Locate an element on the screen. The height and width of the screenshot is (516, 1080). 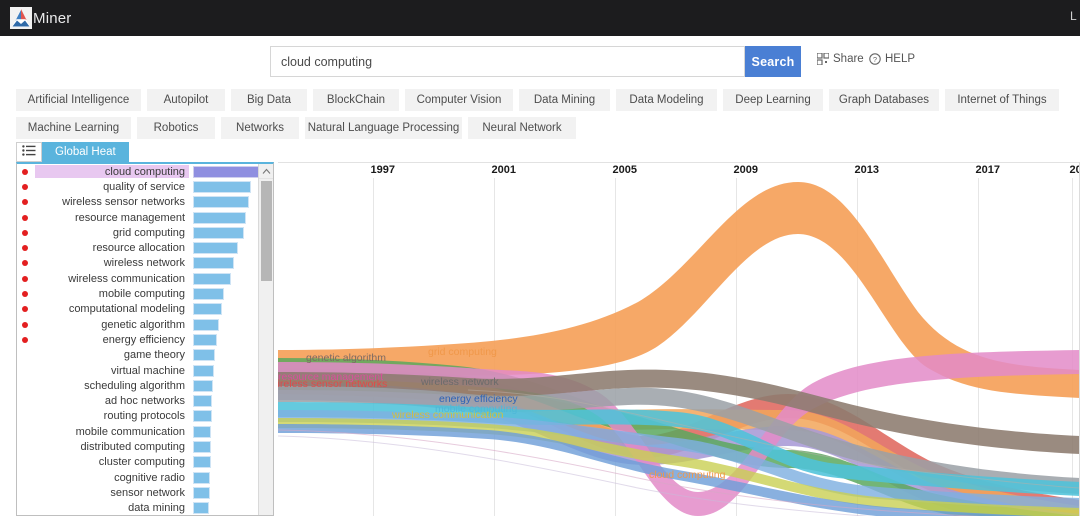
keyword-list-scrollbar is located at coordinates (265, 339).